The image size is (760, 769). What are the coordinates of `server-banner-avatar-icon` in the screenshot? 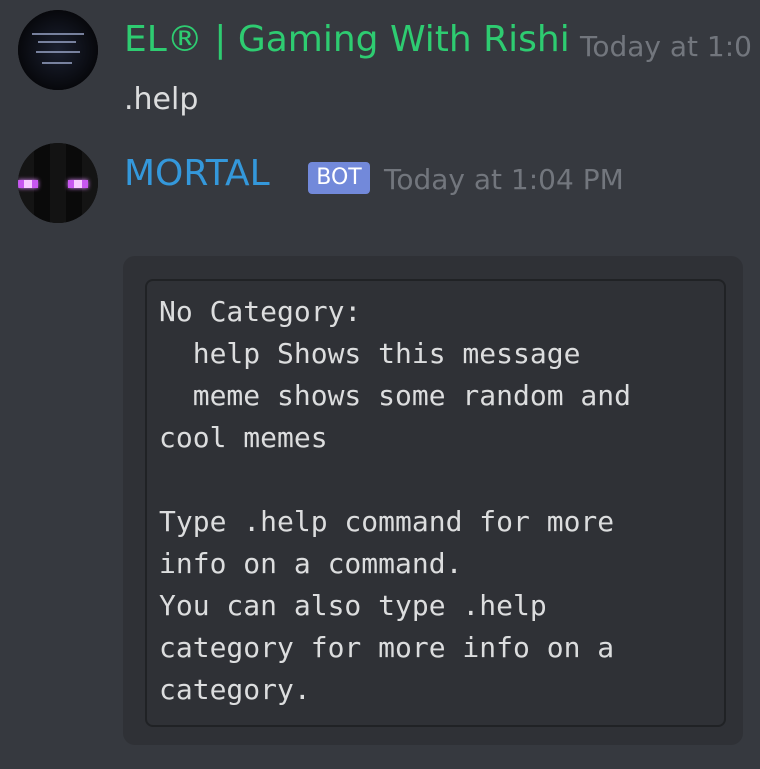 It's located at (58, 50).